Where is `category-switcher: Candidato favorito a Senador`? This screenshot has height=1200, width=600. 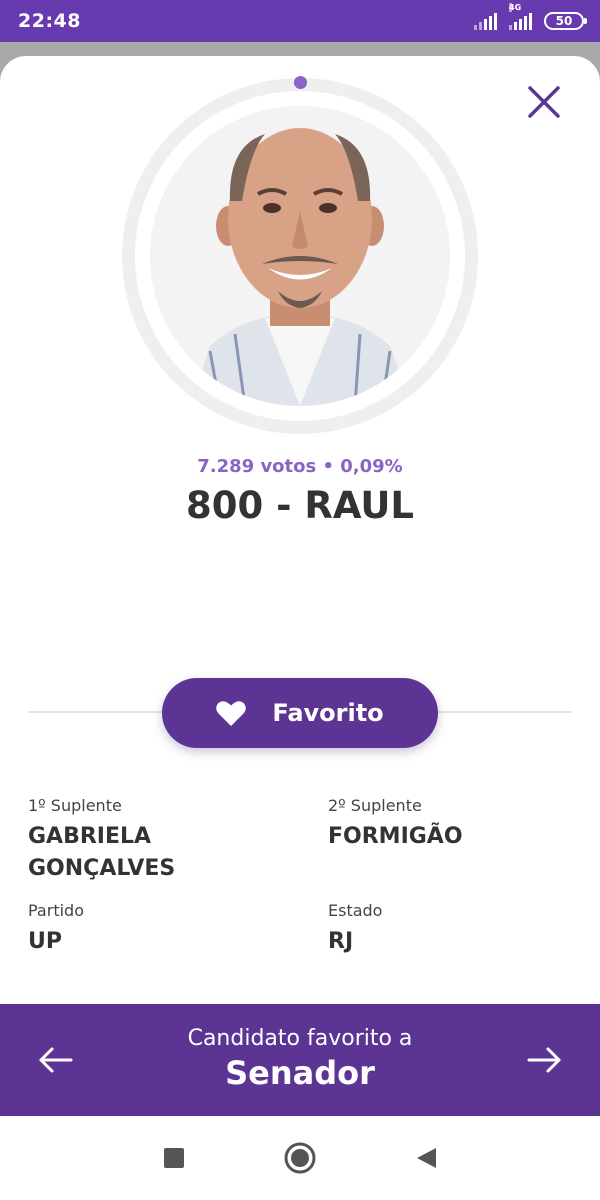
category-switcher: Candidato favorito a Senador is located at coordinates (300, 1060).